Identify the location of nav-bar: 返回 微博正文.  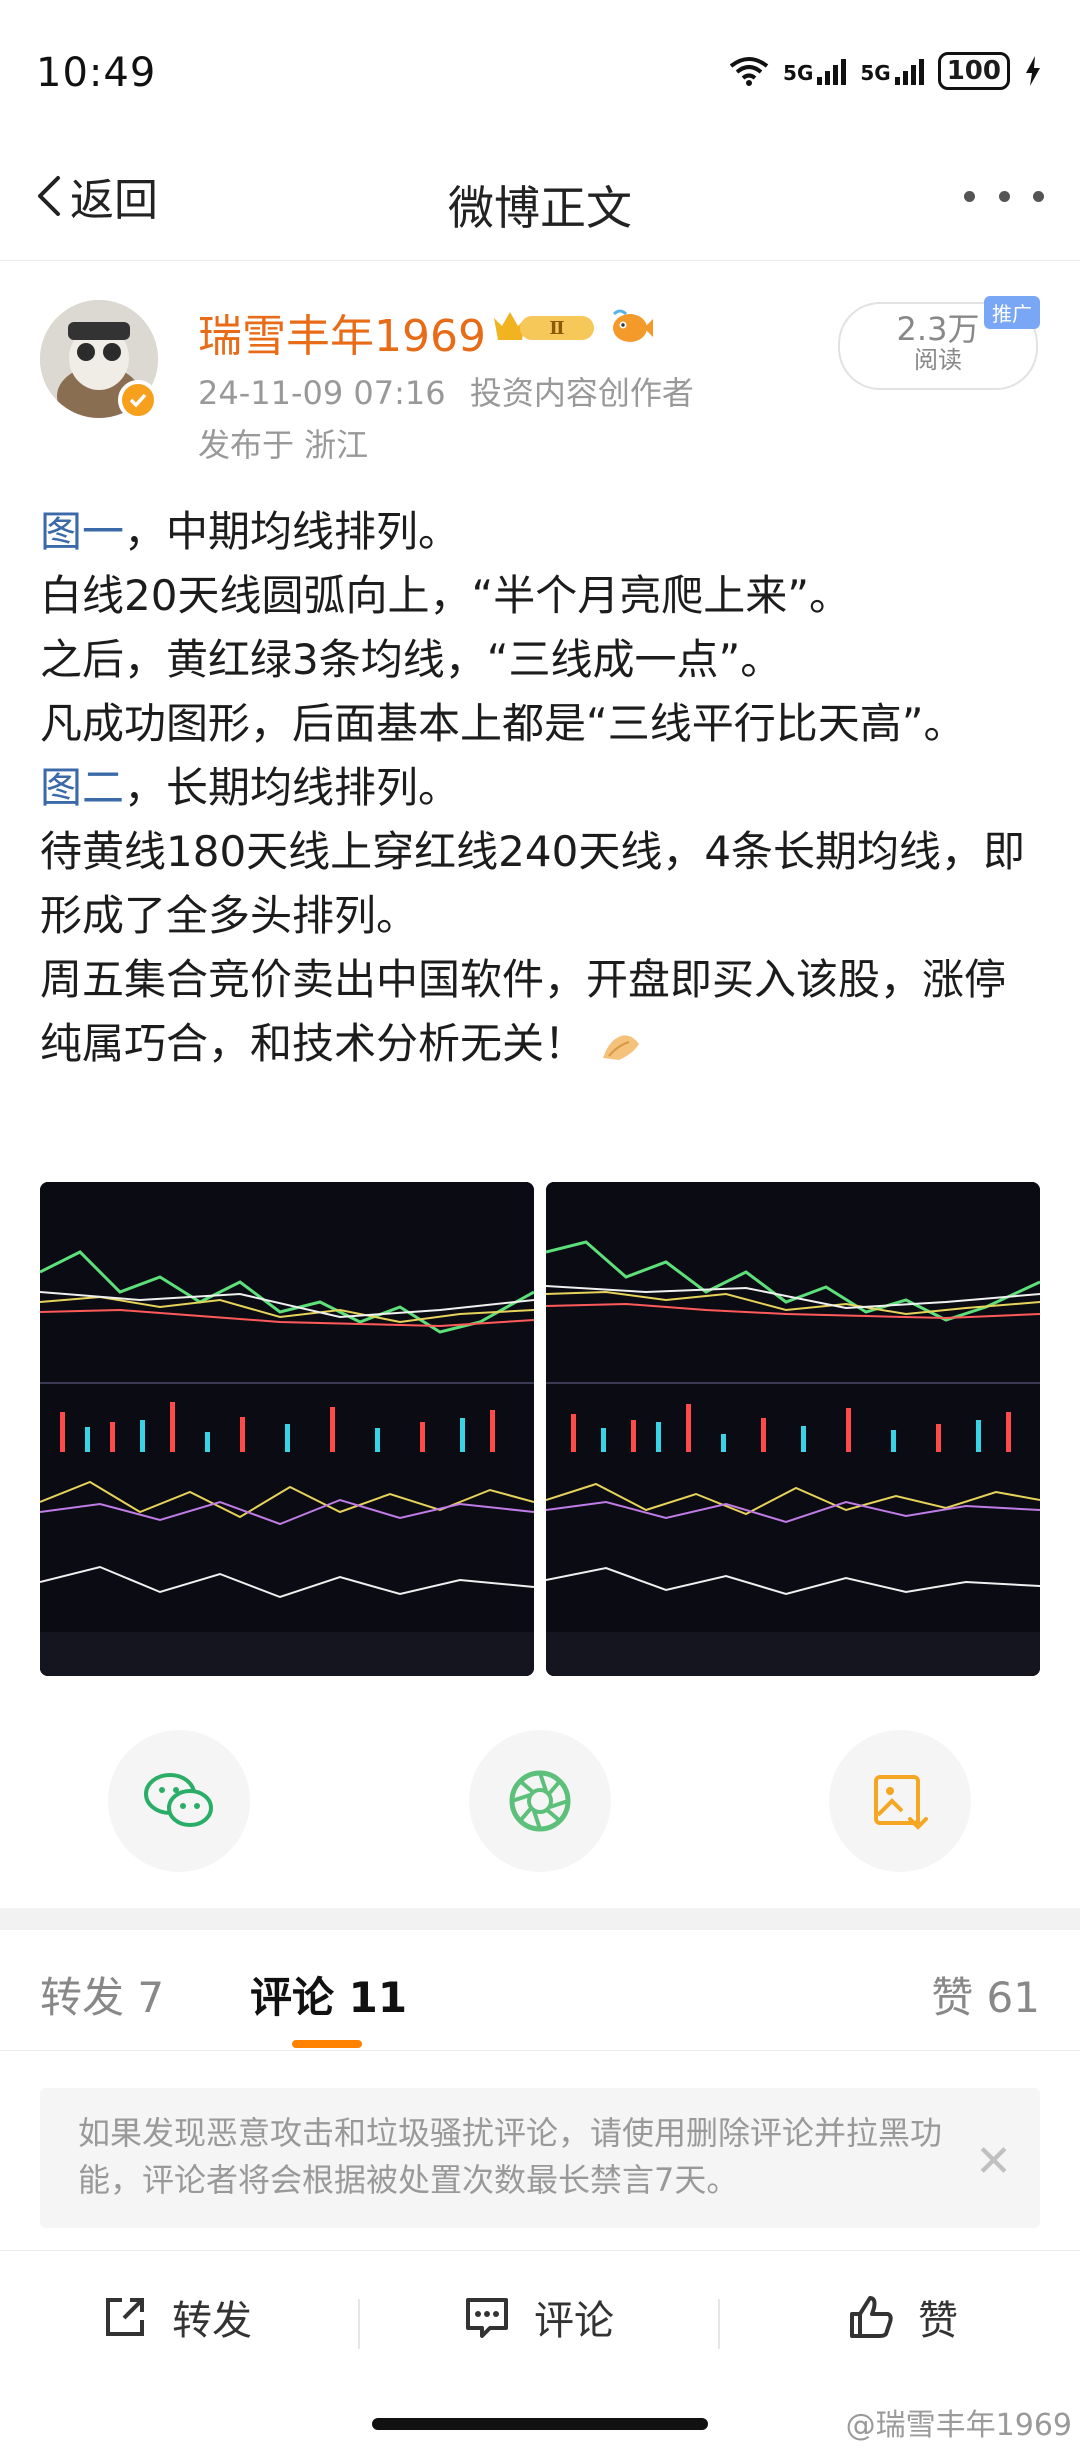
(540, 205).